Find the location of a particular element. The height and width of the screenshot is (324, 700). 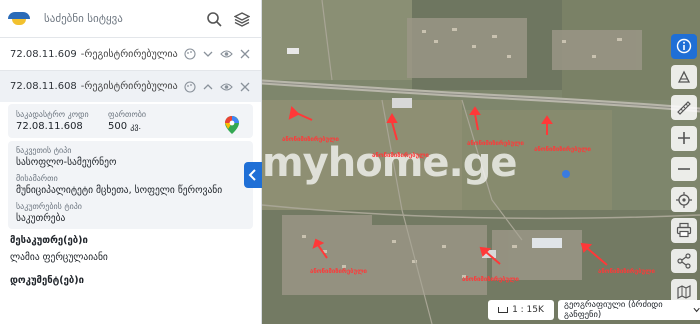

share-button is located at coordinates (684, 261).